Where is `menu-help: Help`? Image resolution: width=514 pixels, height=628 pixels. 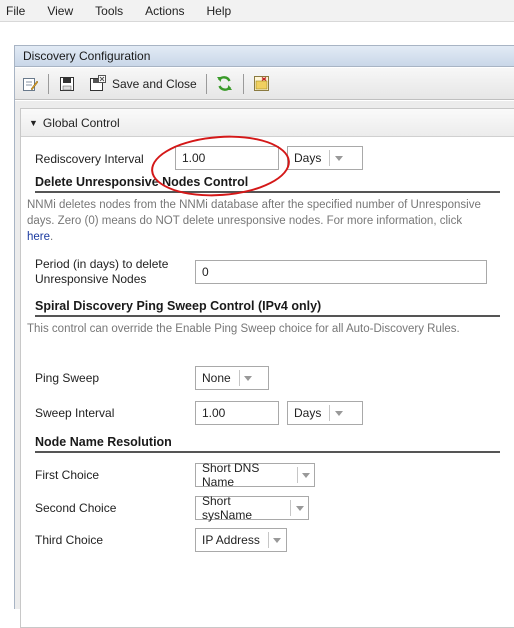 menu-help: Help is located at coordinates (219, 11).